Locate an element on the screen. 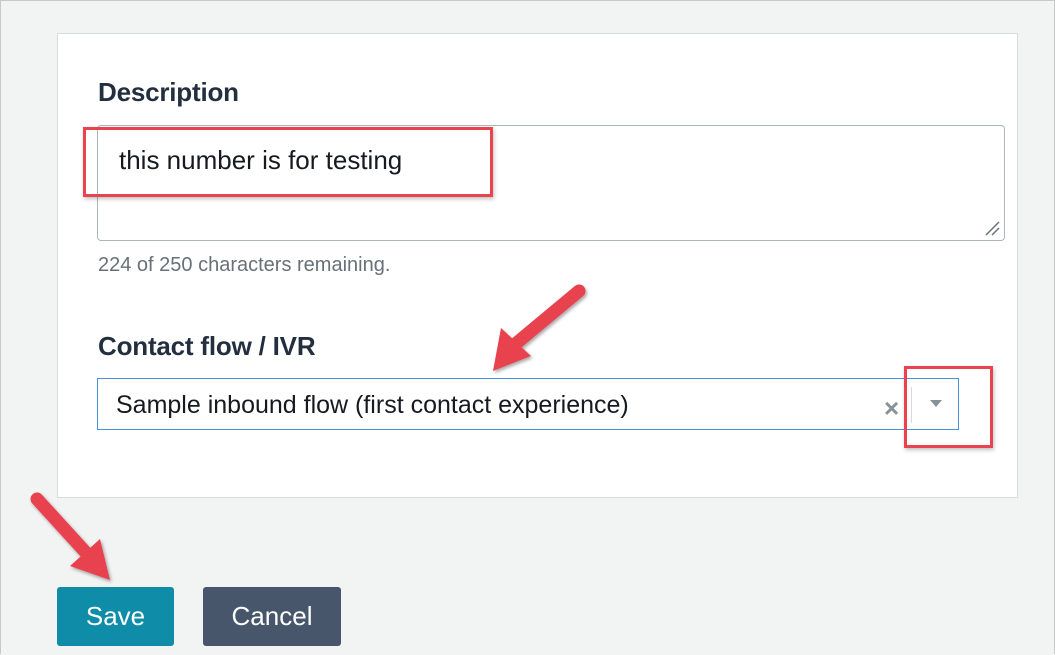  save-button: Save is located at coordinates (115, 616).